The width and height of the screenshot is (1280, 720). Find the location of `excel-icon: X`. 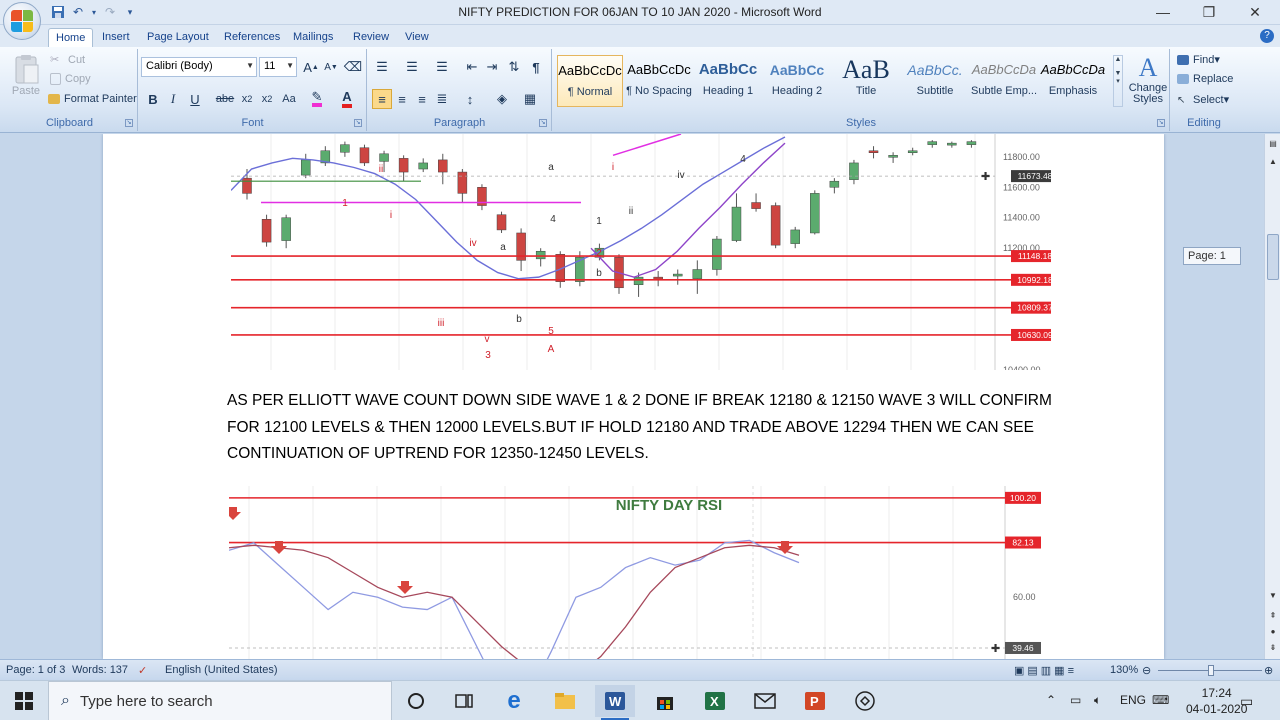

excel-icon: X is located at coordinates (715, 701).